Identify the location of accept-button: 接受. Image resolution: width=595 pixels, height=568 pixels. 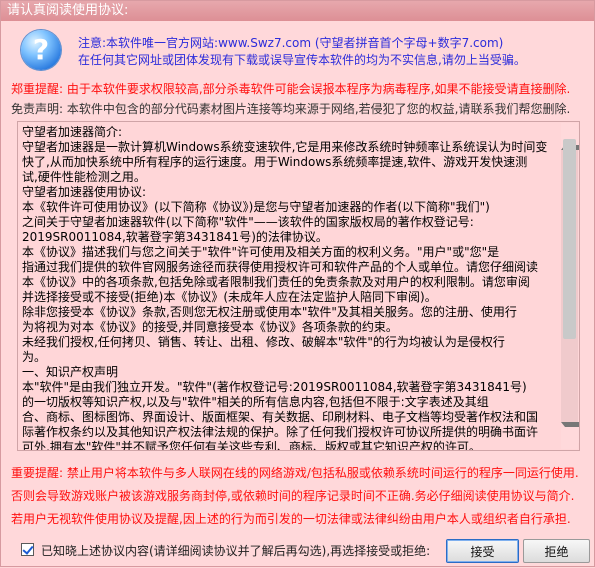
(482, 551).